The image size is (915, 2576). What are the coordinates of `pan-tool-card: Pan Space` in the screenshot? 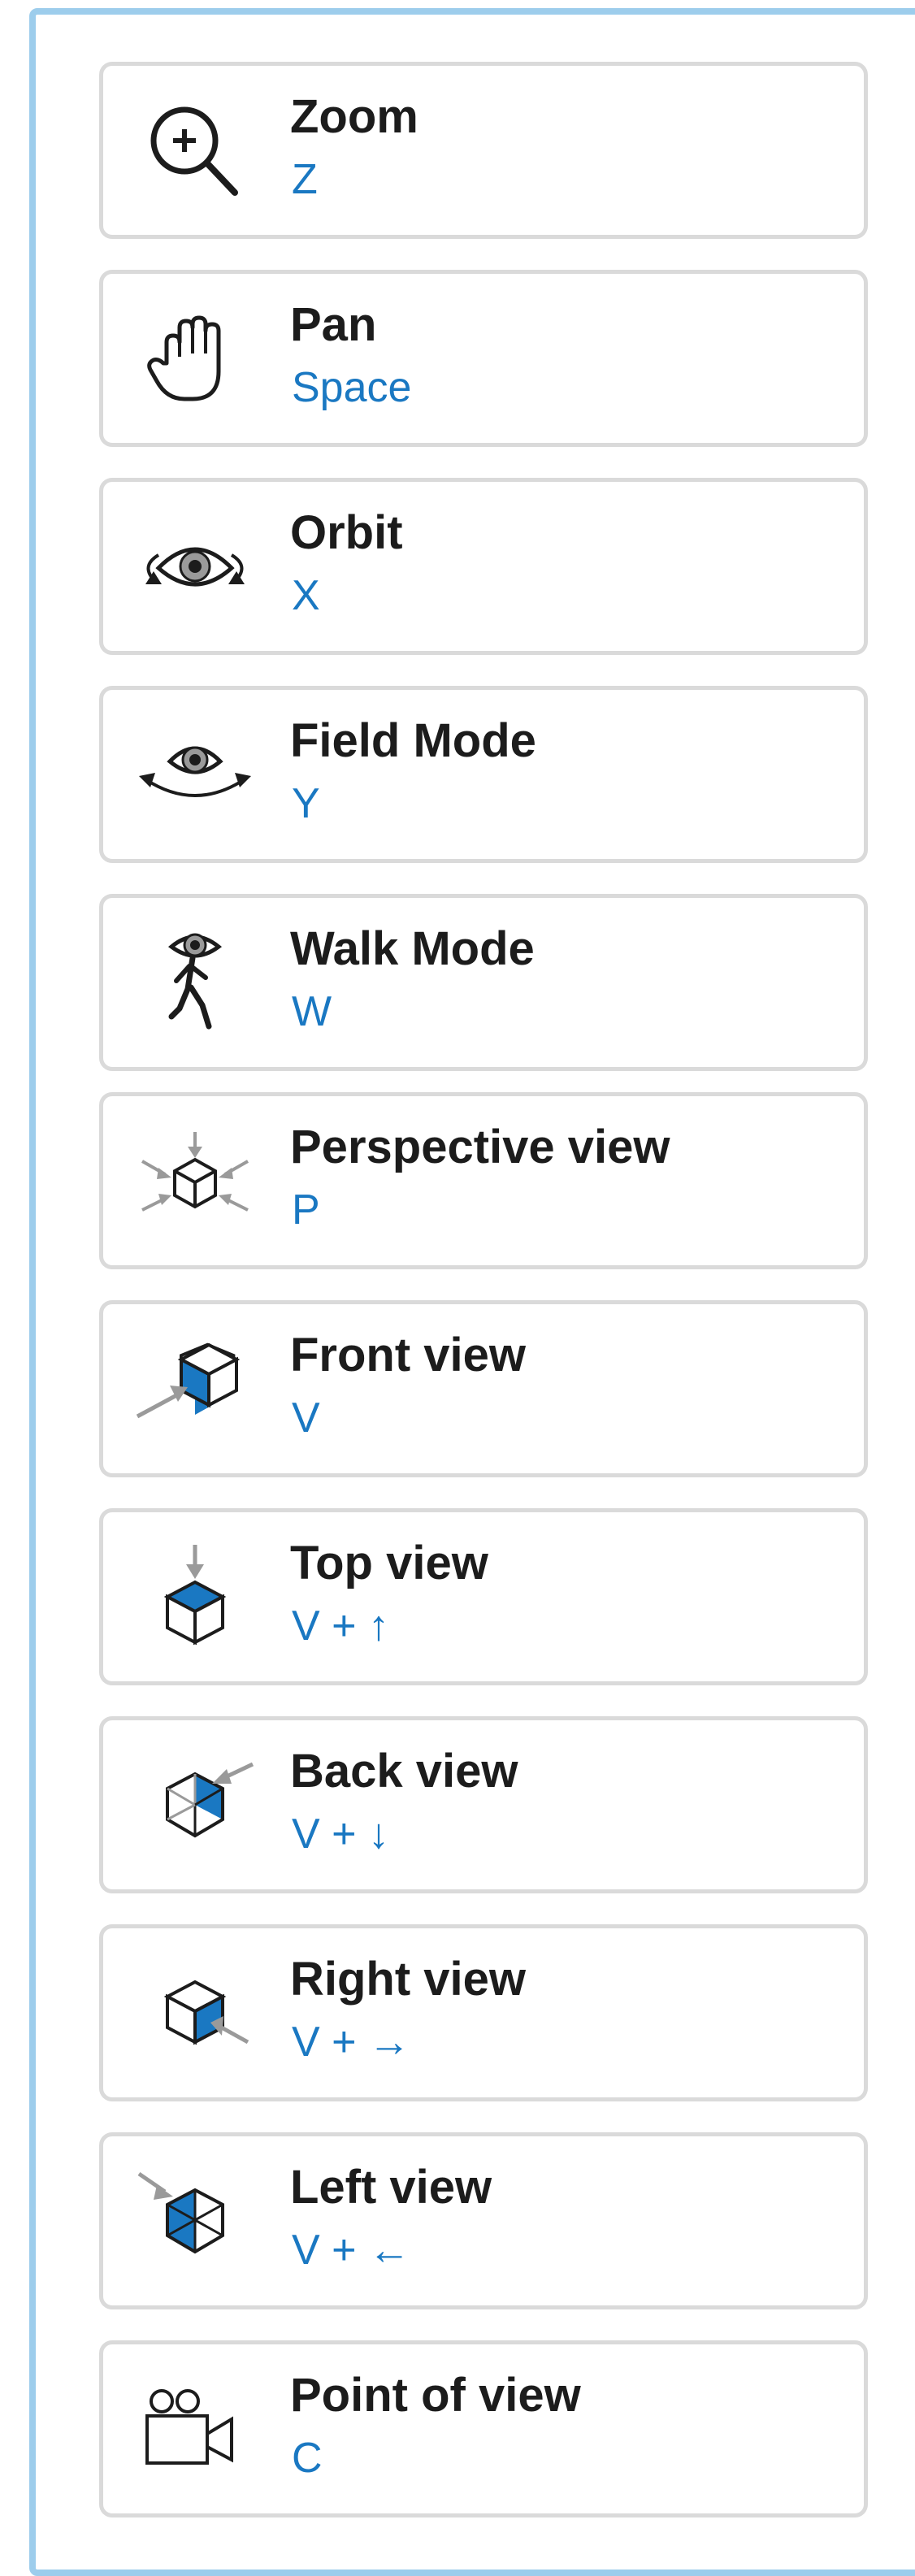 It's located at (483, 358).